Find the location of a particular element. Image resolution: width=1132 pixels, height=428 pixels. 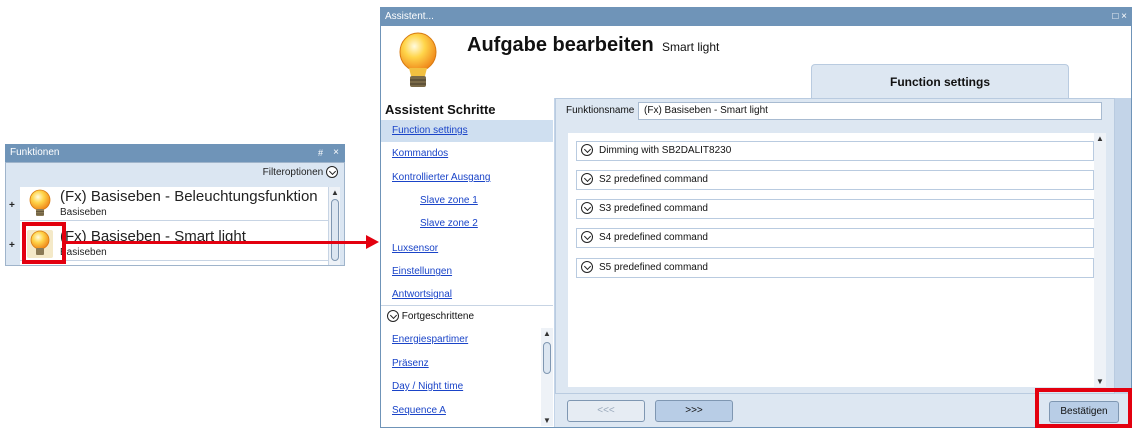

sidebar-item-kommandos: Kommandos is located at coordinates (467, 154).